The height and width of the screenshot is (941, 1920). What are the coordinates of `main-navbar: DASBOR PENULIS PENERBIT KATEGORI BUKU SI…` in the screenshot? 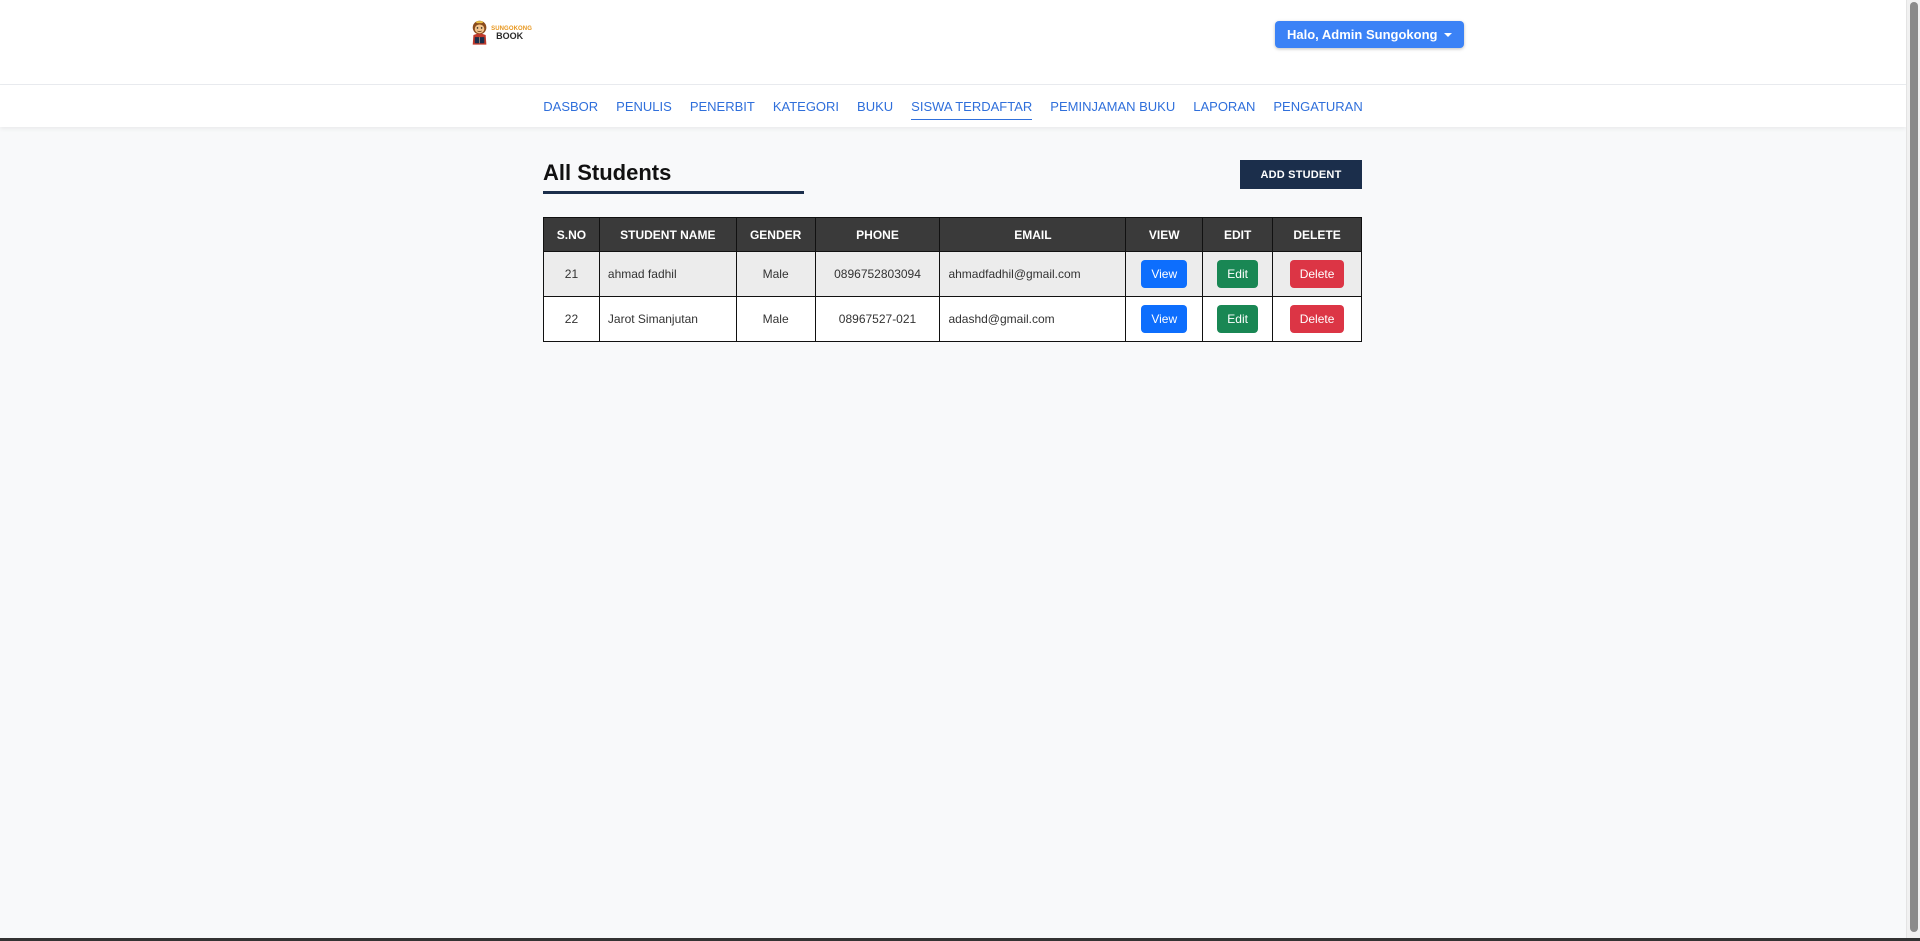 It's located at (953, 106).